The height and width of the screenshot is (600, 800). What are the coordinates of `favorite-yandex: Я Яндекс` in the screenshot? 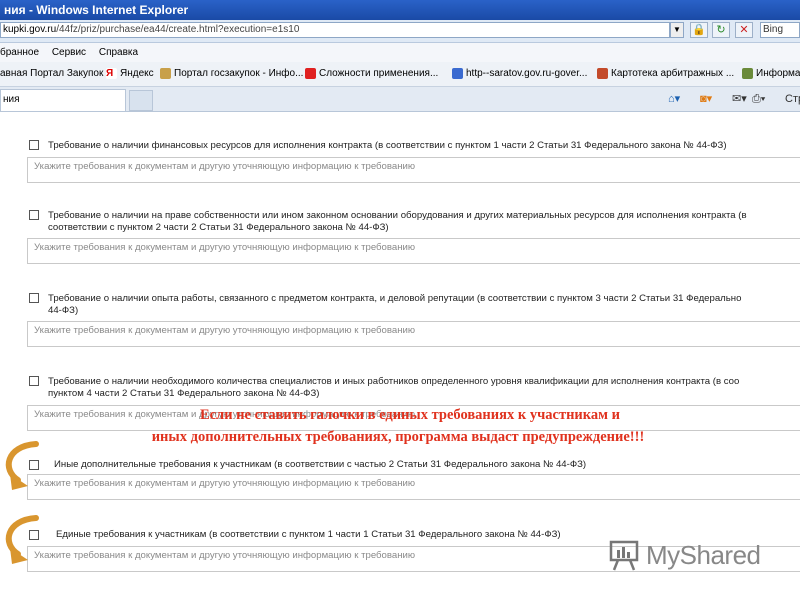 It's located at (130, 74).